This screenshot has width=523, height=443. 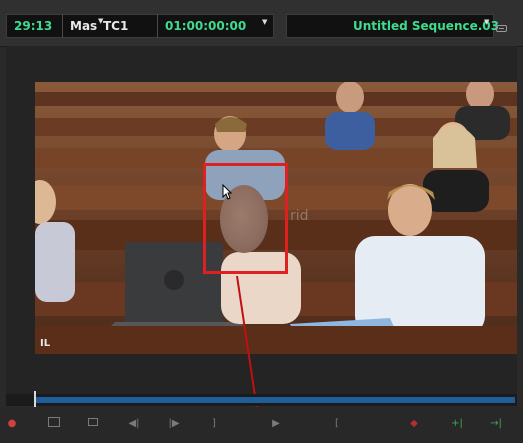 What do you see at coordinates (174, 424) in the screenshot?
I see `step-forward-icon: |▶` at bounding box center [174, 424].